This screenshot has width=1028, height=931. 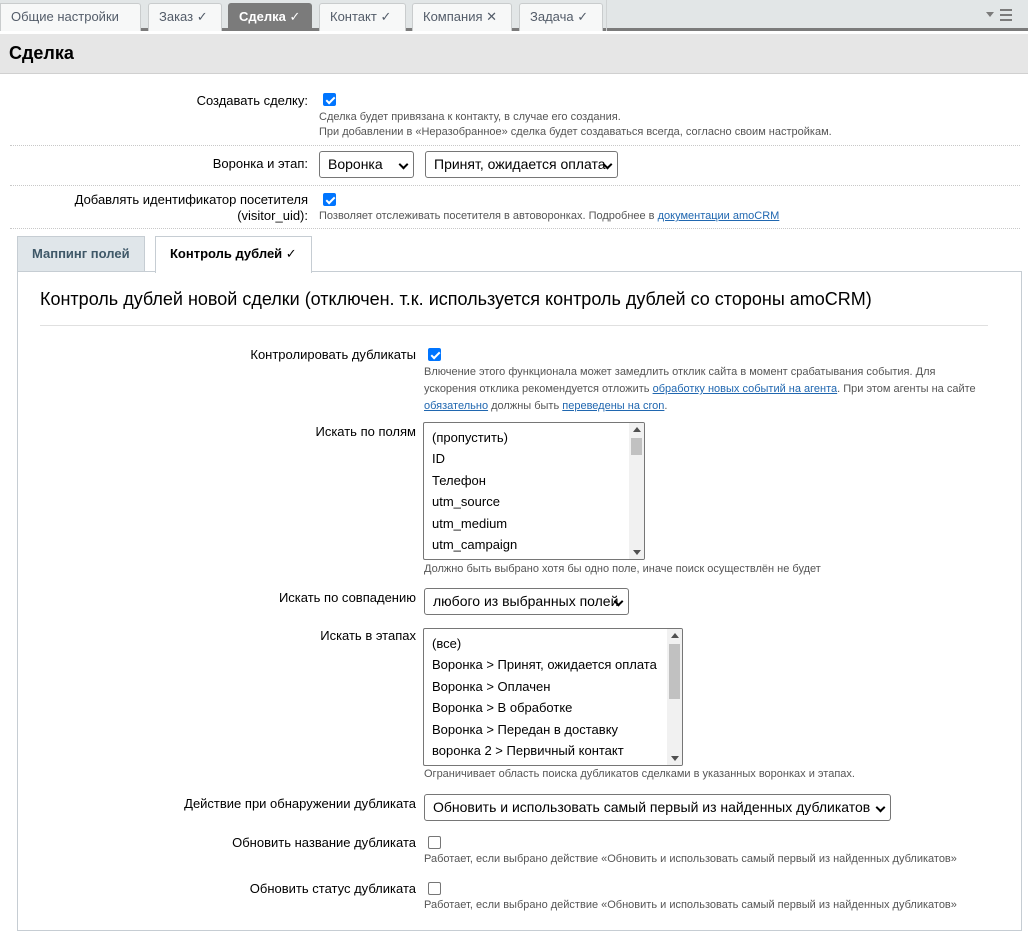 I want to click on list-item: Телефон, so click(x=459, y=480).